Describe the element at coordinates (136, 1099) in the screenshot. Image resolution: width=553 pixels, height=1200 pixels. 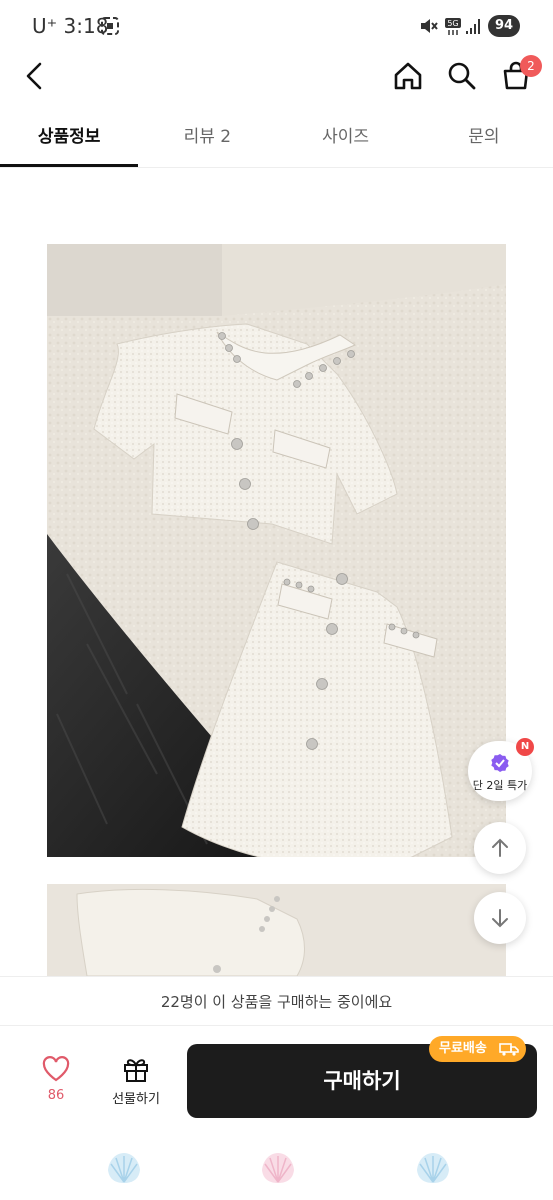
I see `gift-label: 선물하기` at that location.